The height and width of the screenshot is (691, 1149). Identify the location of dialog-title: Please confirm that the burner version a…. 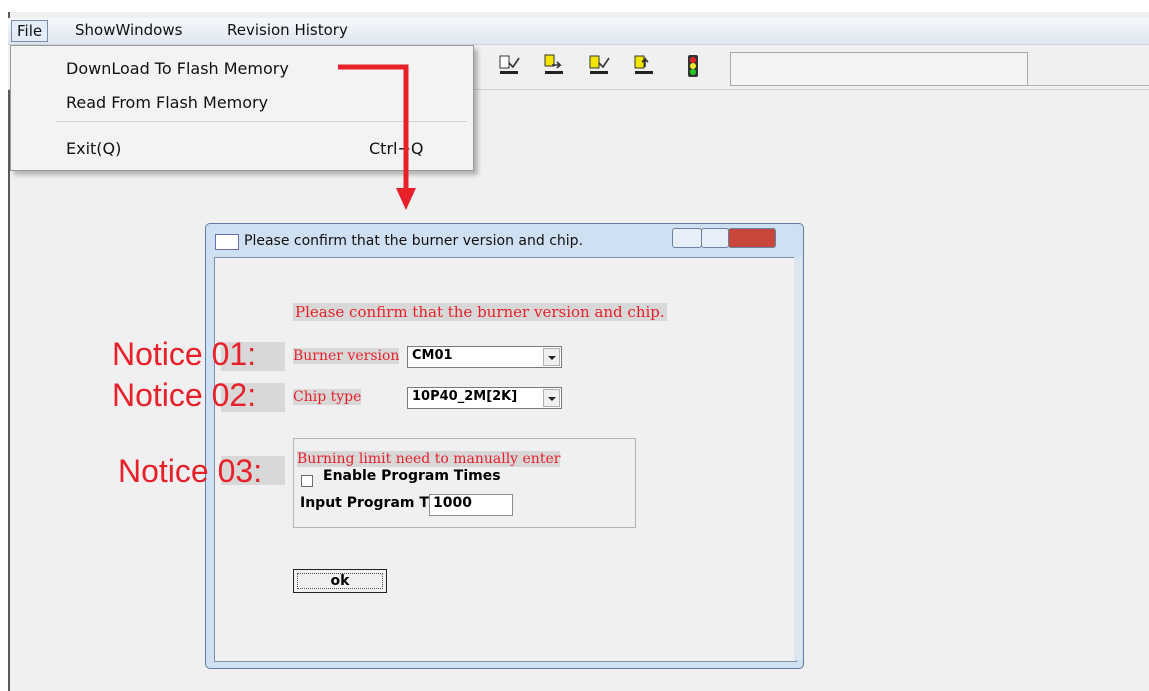
(414, 241).